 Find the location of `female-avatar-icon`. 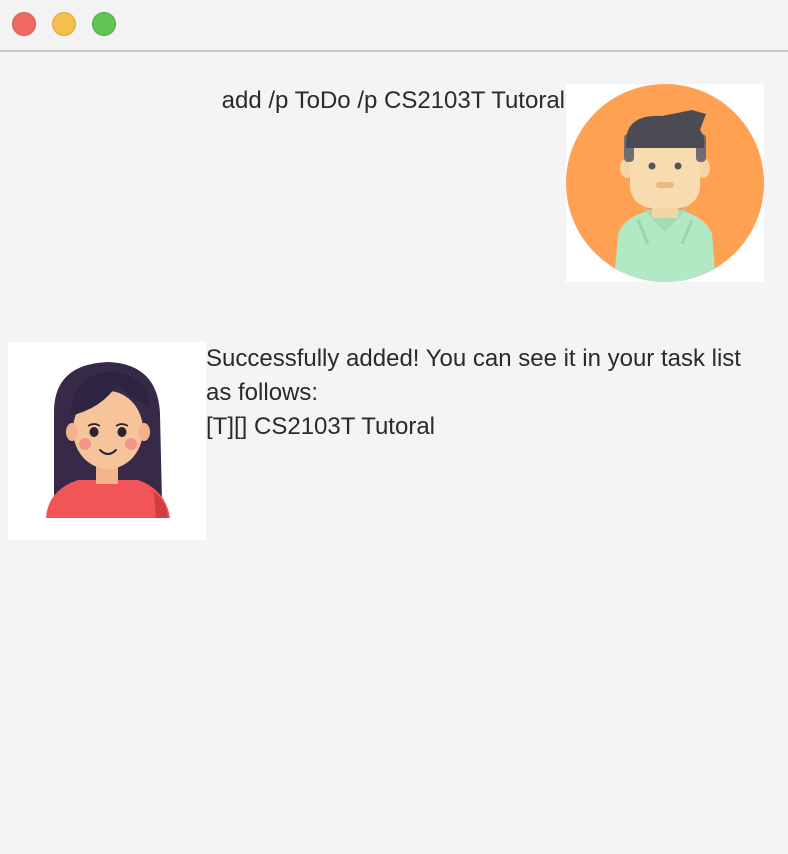

female-avatar-icon is located at coordinates (108, 440).